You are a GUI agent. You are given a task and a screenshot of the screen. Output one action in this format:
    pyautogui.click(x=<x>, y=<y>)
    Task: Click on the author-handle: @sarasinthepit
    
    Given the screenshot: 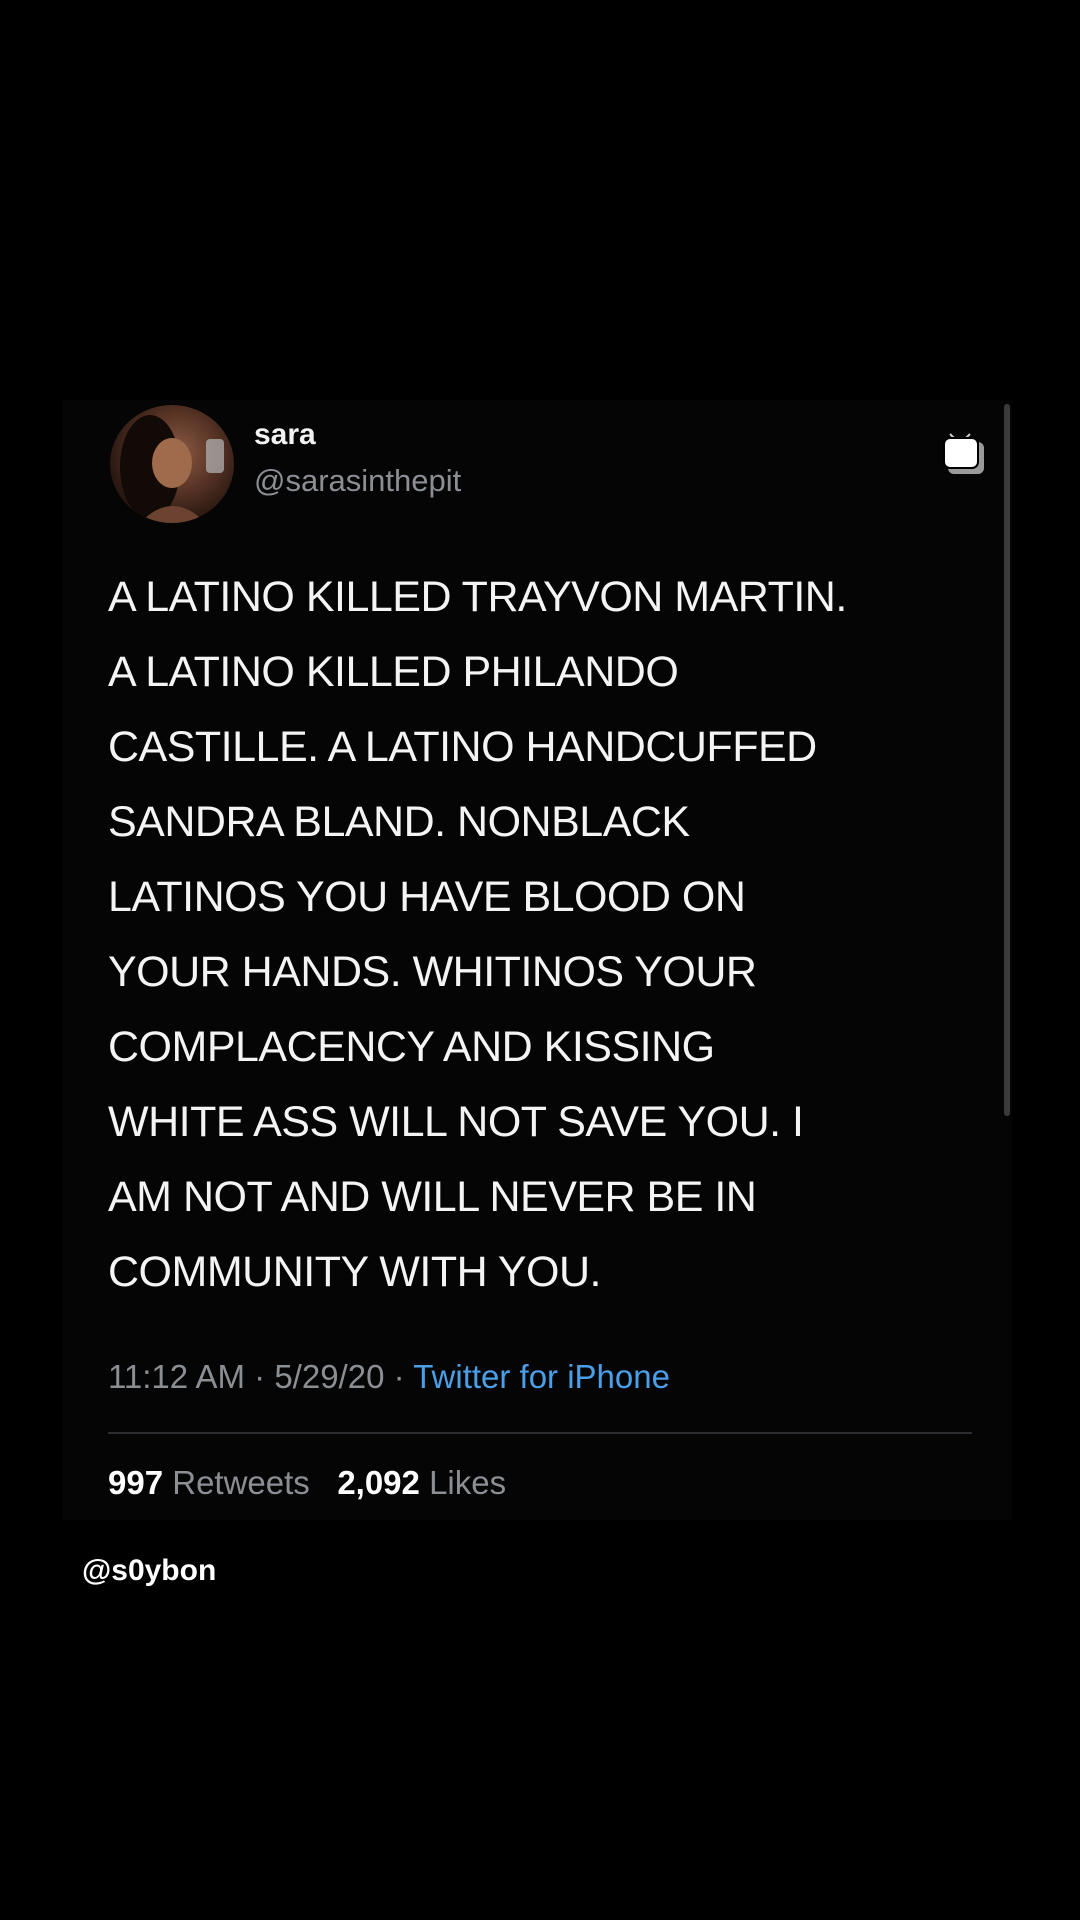 What is the action you would take?
    pyautogui.click(x=357, y=481)
    